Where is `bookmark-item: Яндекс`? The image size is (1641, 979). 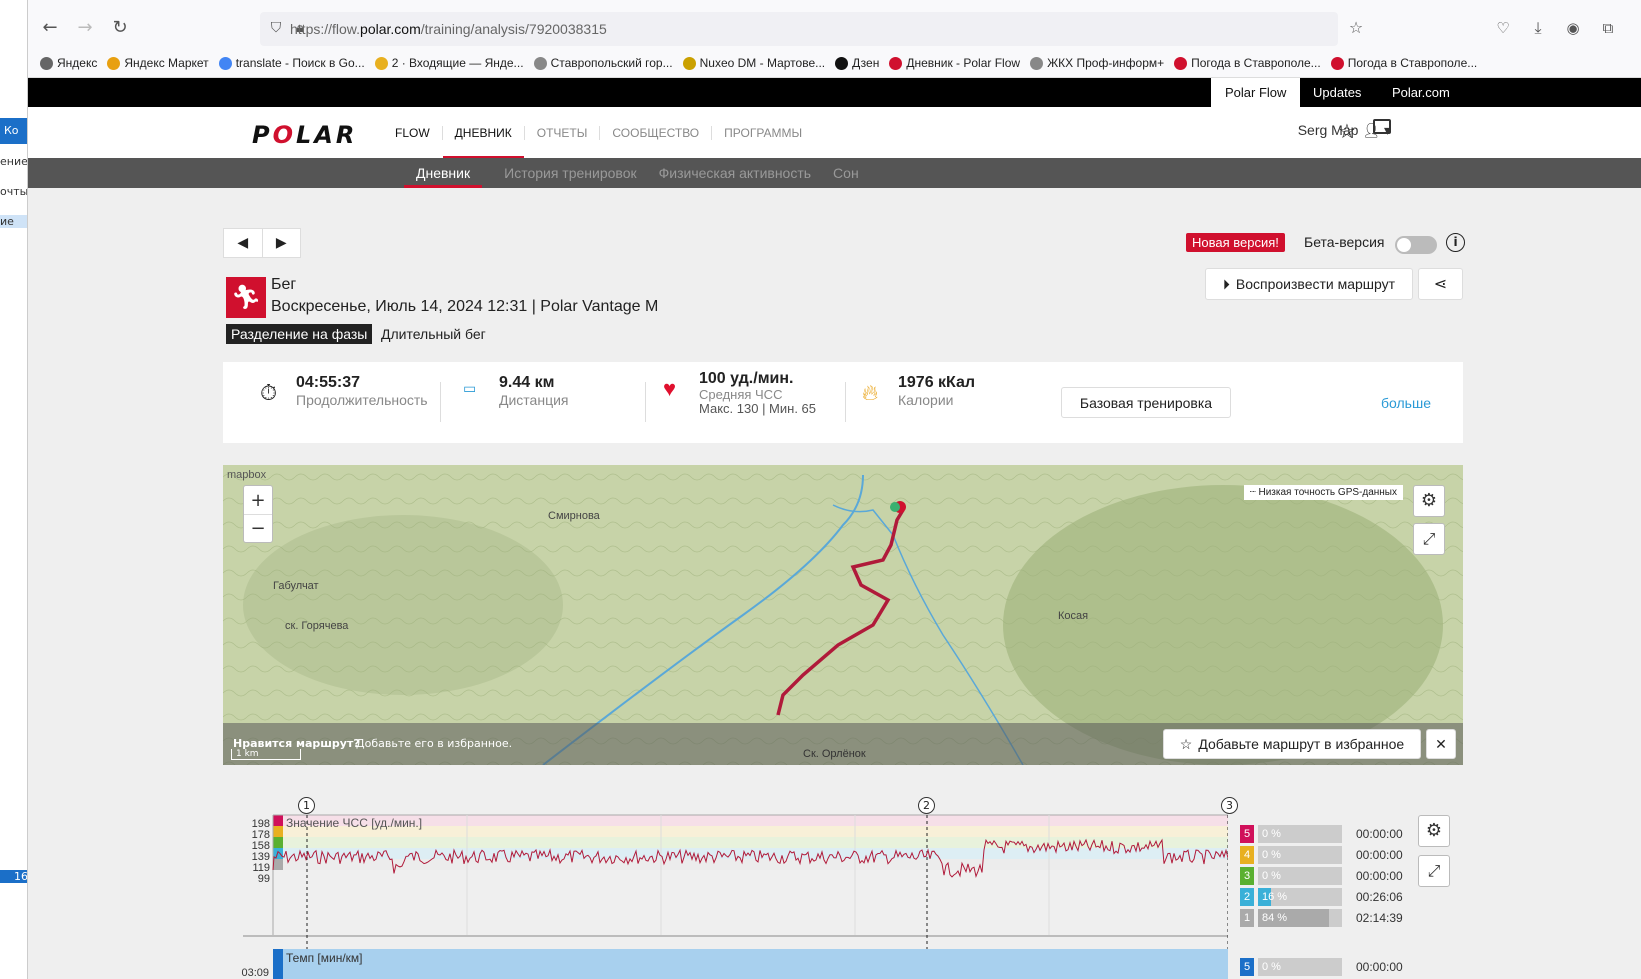
bookmark-item: Яндекс is located at coordinates (68, 63).